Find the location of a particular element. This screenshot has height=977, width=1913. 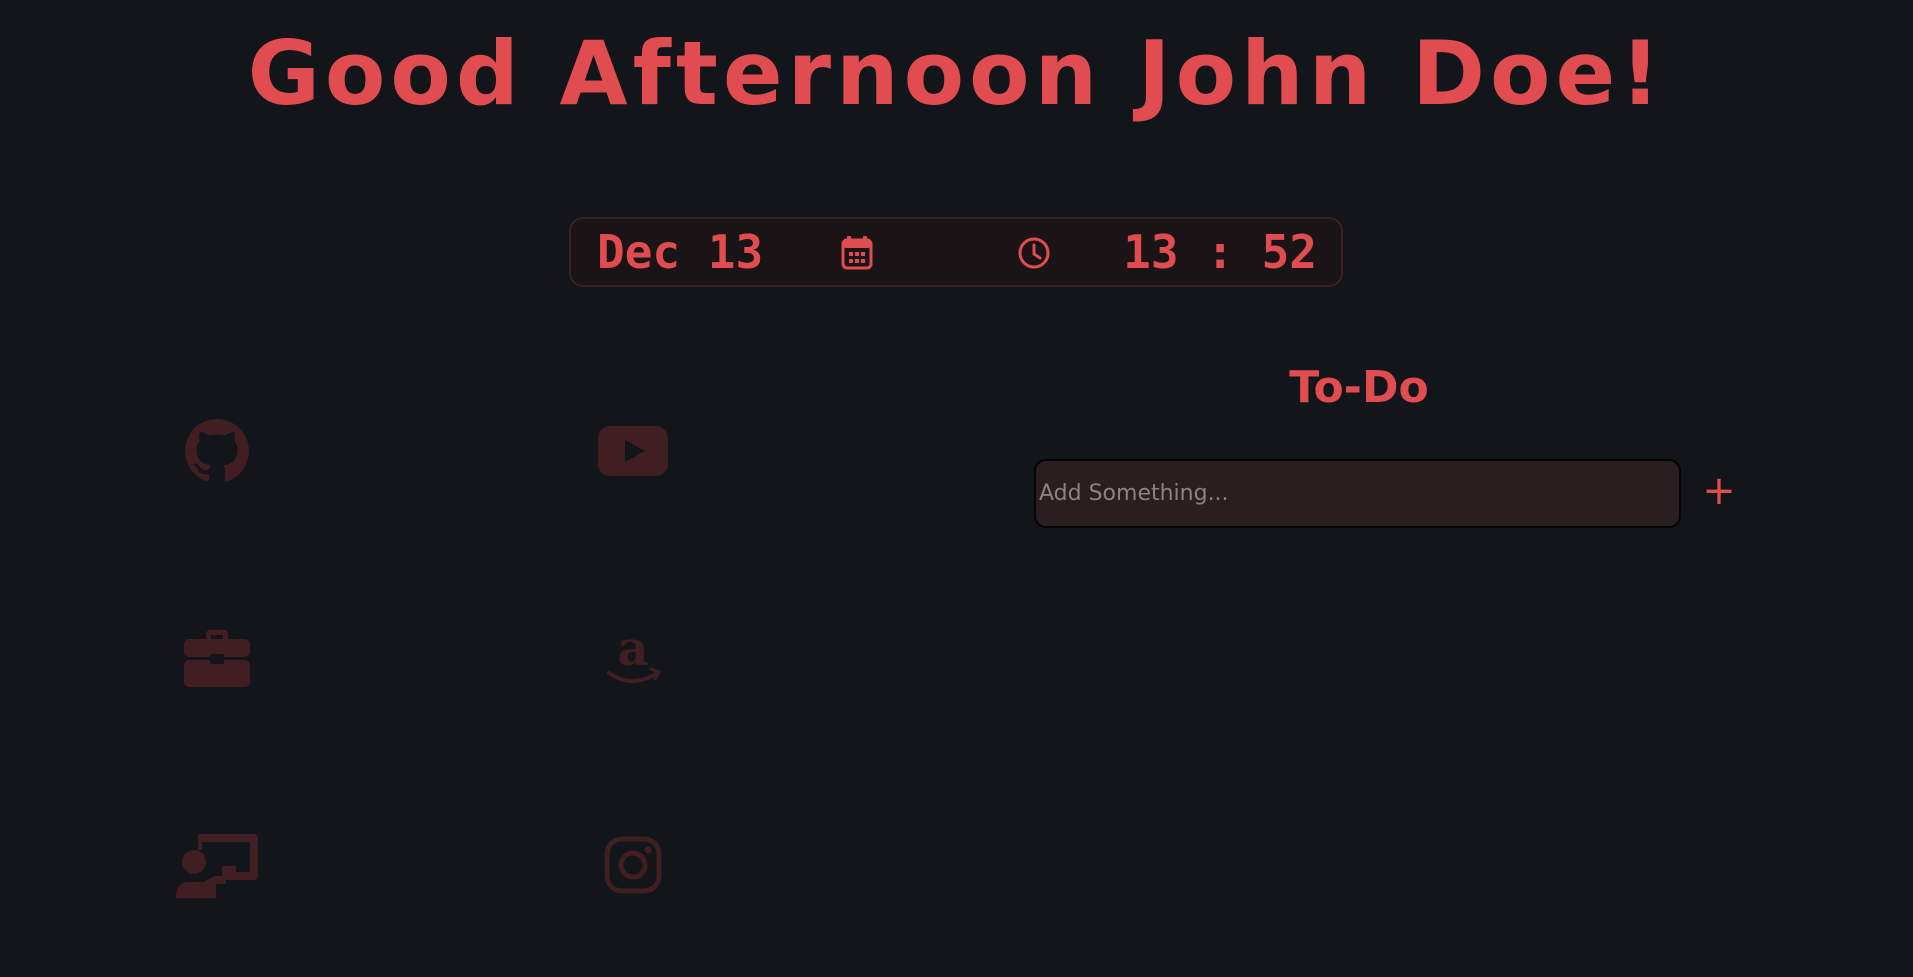

shortcut-amazon: a is located at coordinates (633, 660).